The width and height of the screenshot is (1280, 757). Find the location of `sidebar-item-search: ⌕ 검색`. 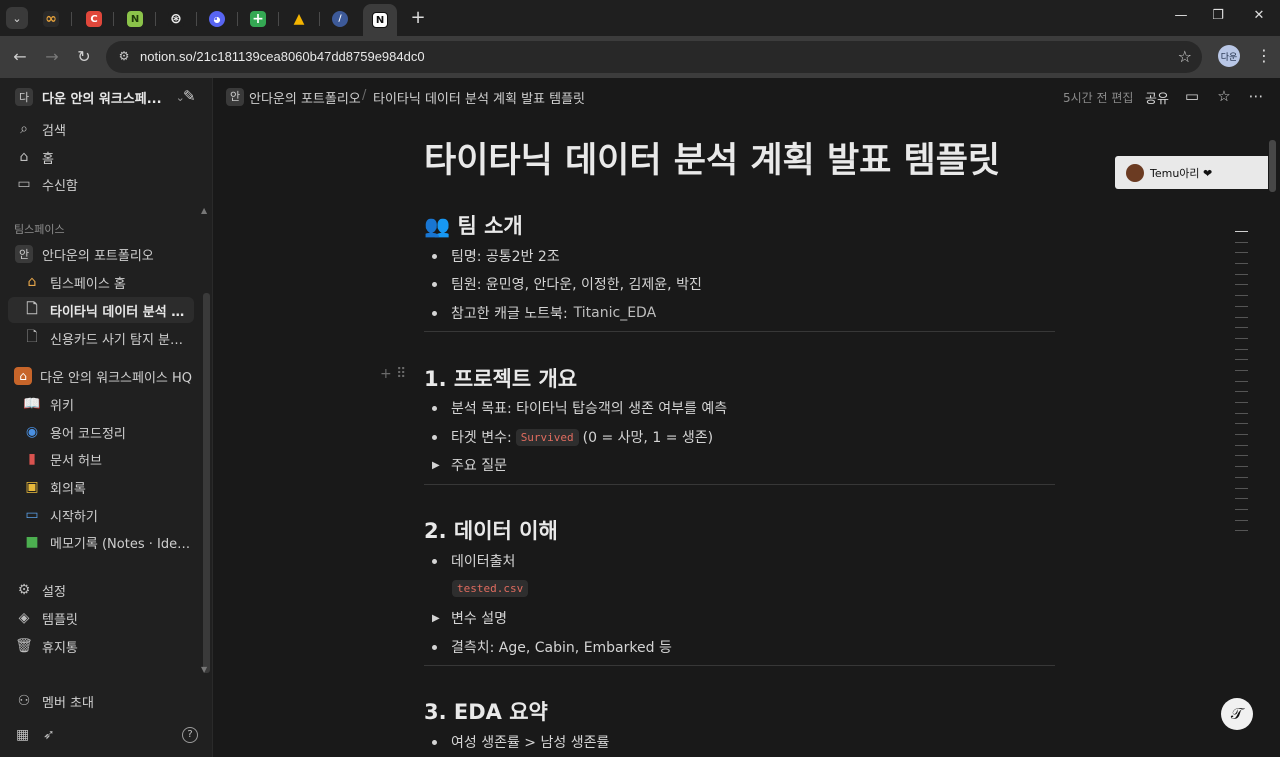

sidebar-item-search: ⌕ 검색 is located at coordinates (101, 129).